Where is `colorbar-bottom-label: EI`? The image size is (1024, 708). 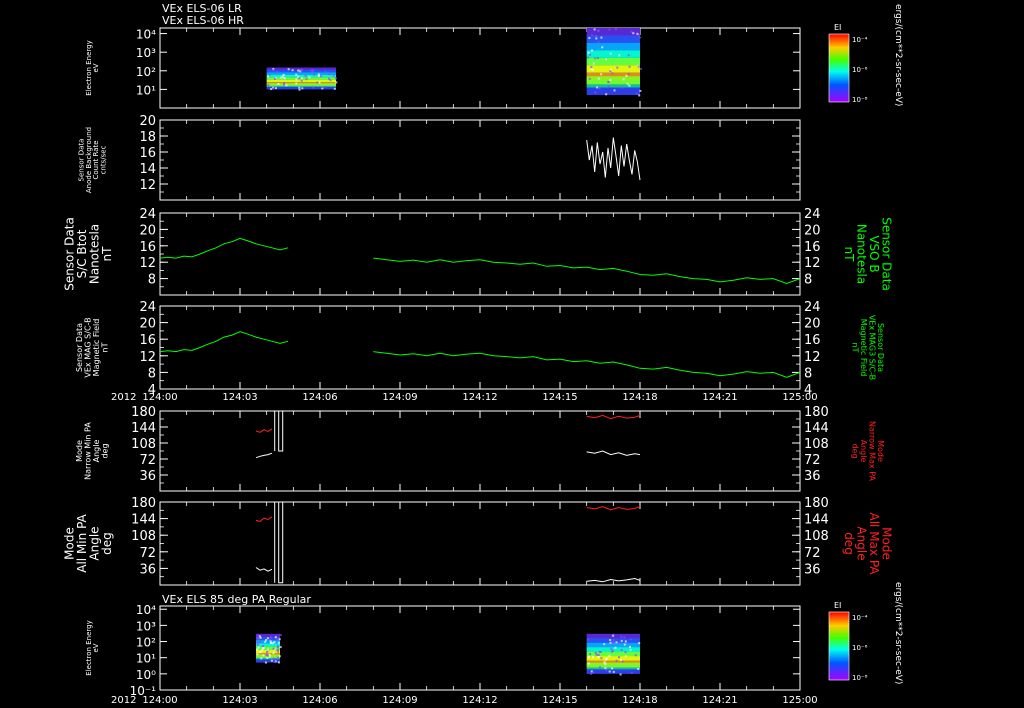
colorbar-bottom-label: EI is located at coordinates (837, 605).